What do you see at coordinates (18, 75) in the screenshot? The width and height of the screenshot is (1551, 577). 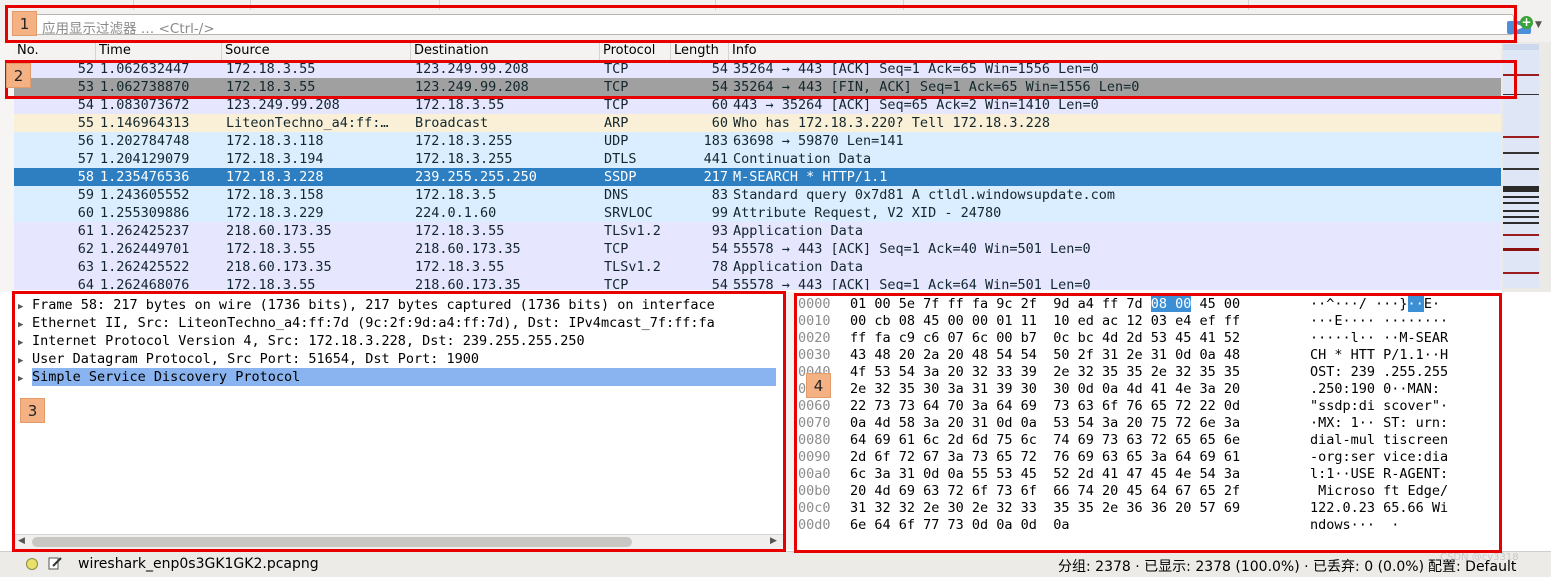 I see `annotation-label-2: 2` at bounding box center [18, 75].